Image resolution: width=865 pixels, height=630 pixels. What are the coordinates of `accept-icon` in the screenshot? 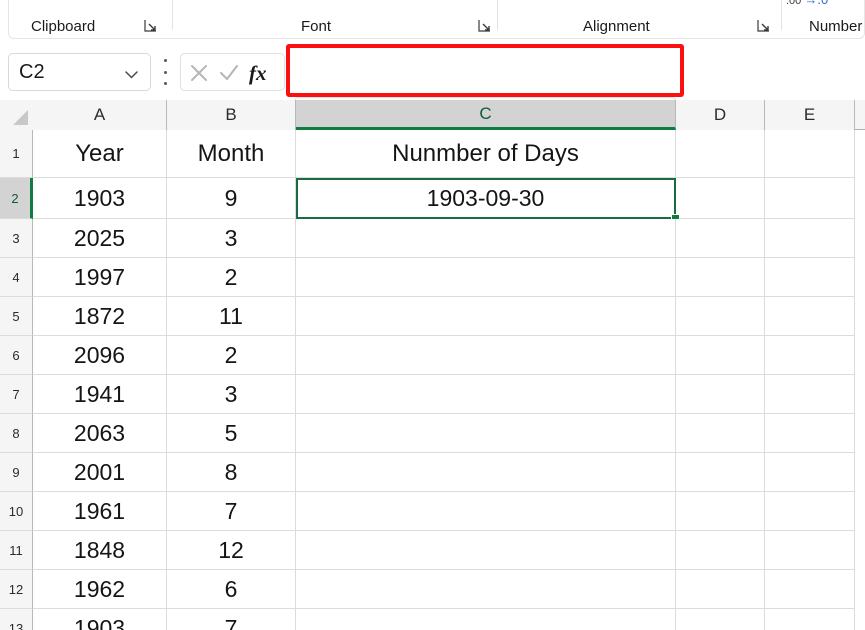 It's located at (229, 73).